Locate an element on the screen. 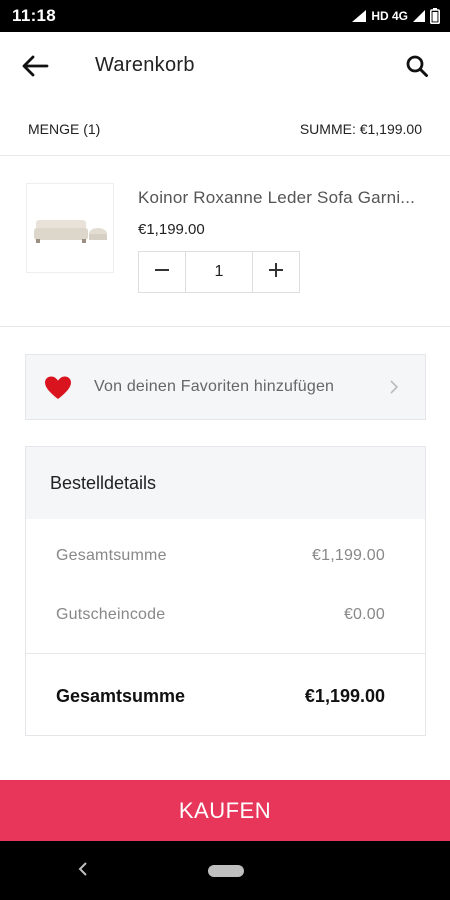 The image size is (450, 900). plus-icon is located at coordinates (276, 272).